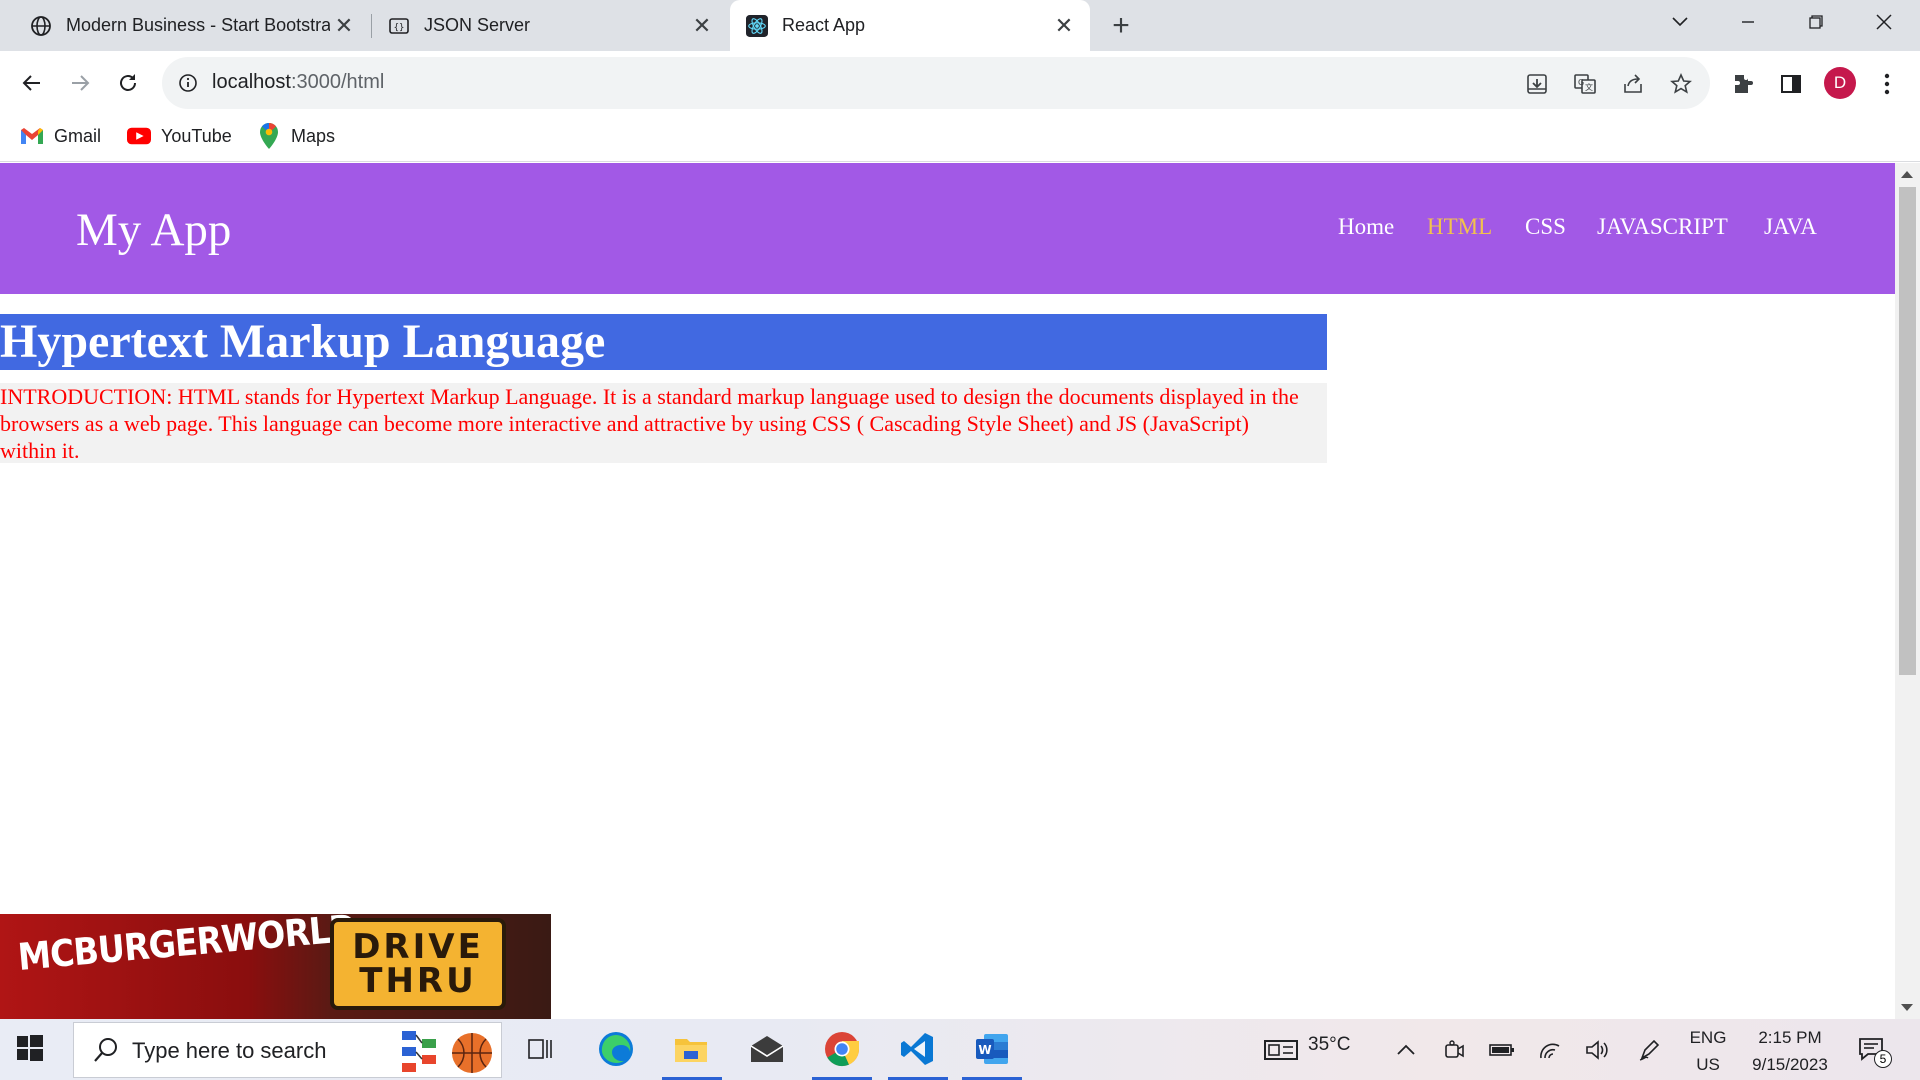  What do you see at coordinates (1907, 431) in the screenshot?
I see `scrollbar-thumb` at bounding box center [1907, 431].